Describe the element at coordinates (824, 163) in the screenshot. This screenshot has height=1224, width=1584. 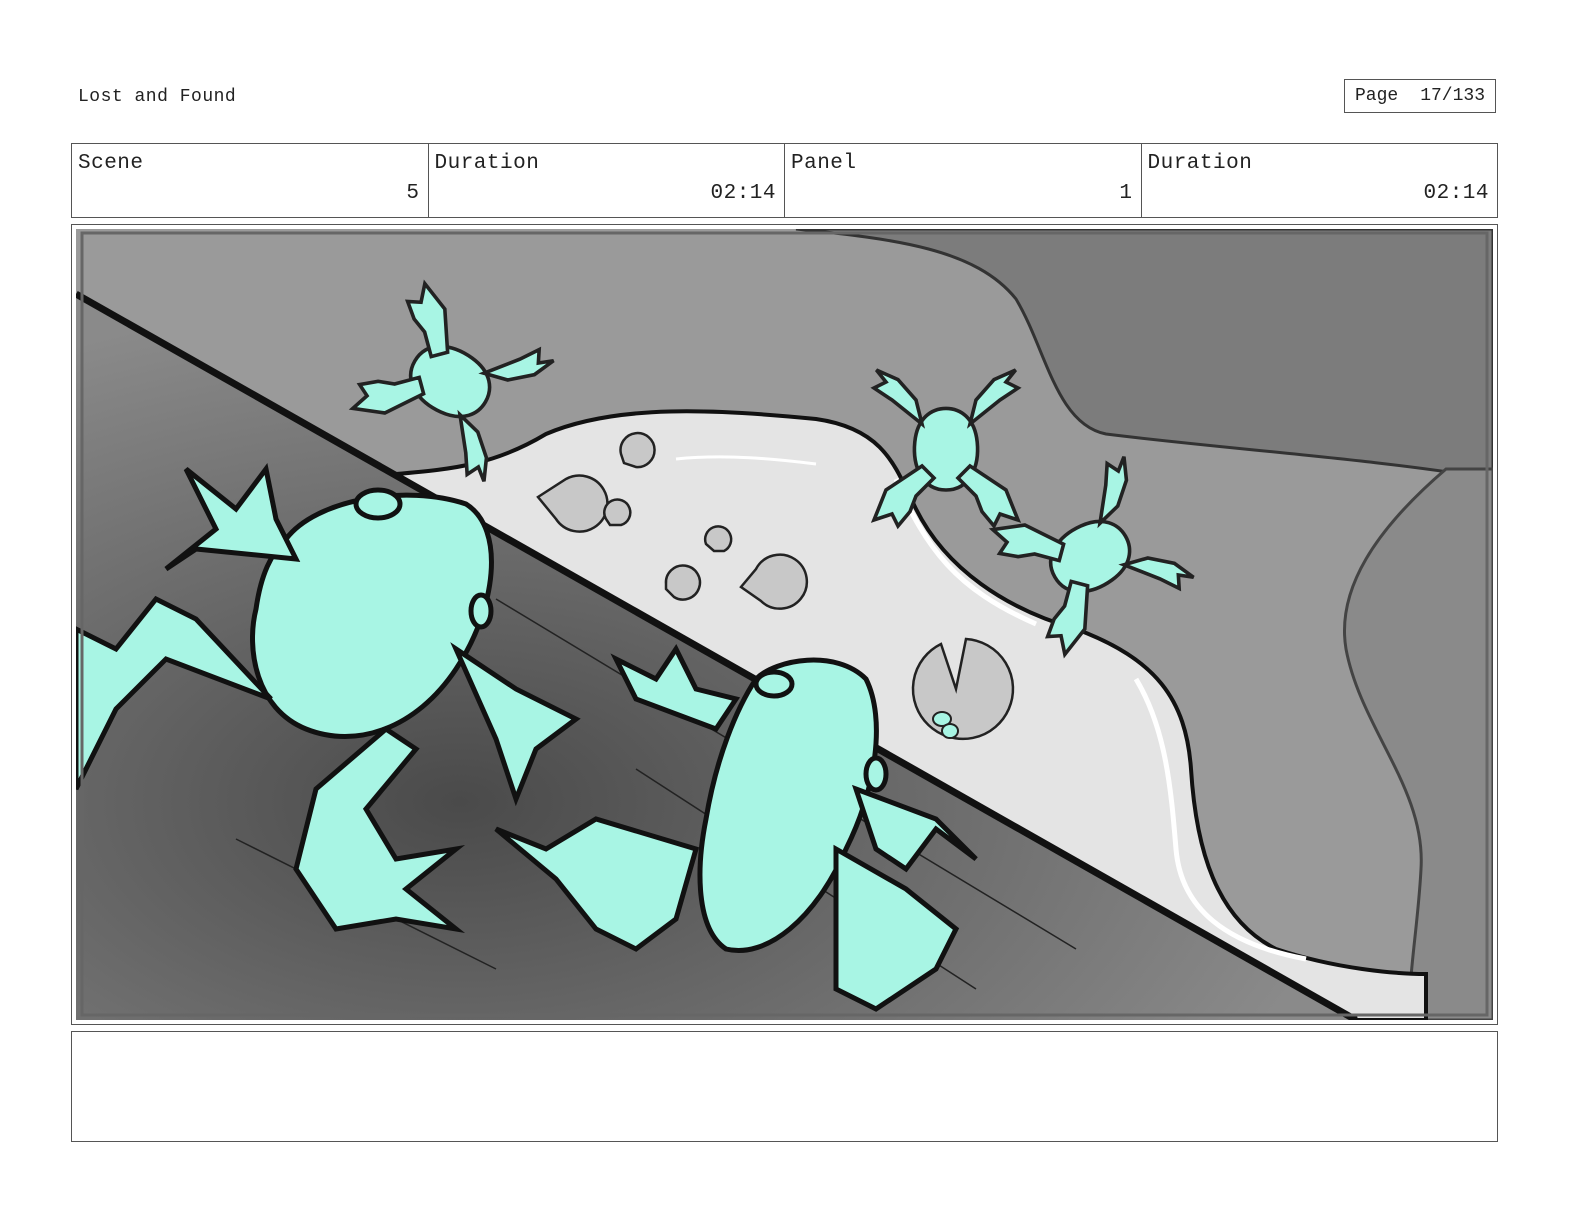
I see `panel-label: Panel` at that location.